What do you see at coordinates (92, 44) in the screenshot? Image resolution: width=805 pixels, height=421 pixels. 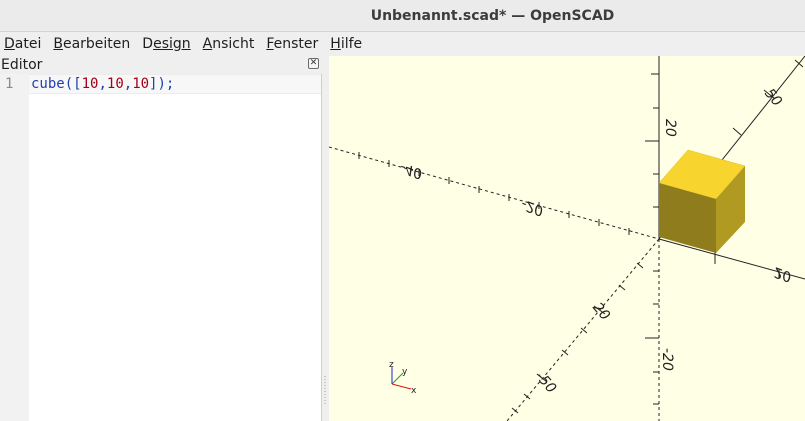 I see `menu-bearbeiten: Bearbeiten` at bounding box center [92, 44].